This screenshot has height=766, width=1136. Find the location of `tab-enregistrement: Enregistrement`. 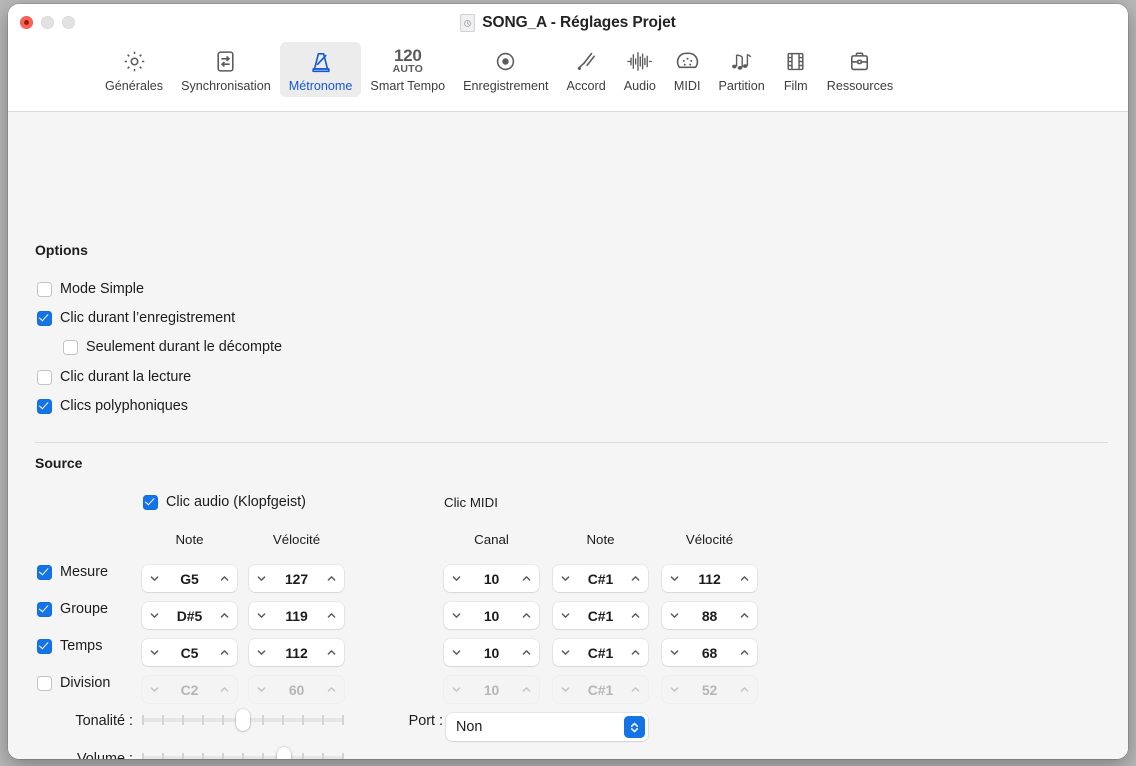

tab-enregistrement: Enregistrement is located at coordinates (505, 69).